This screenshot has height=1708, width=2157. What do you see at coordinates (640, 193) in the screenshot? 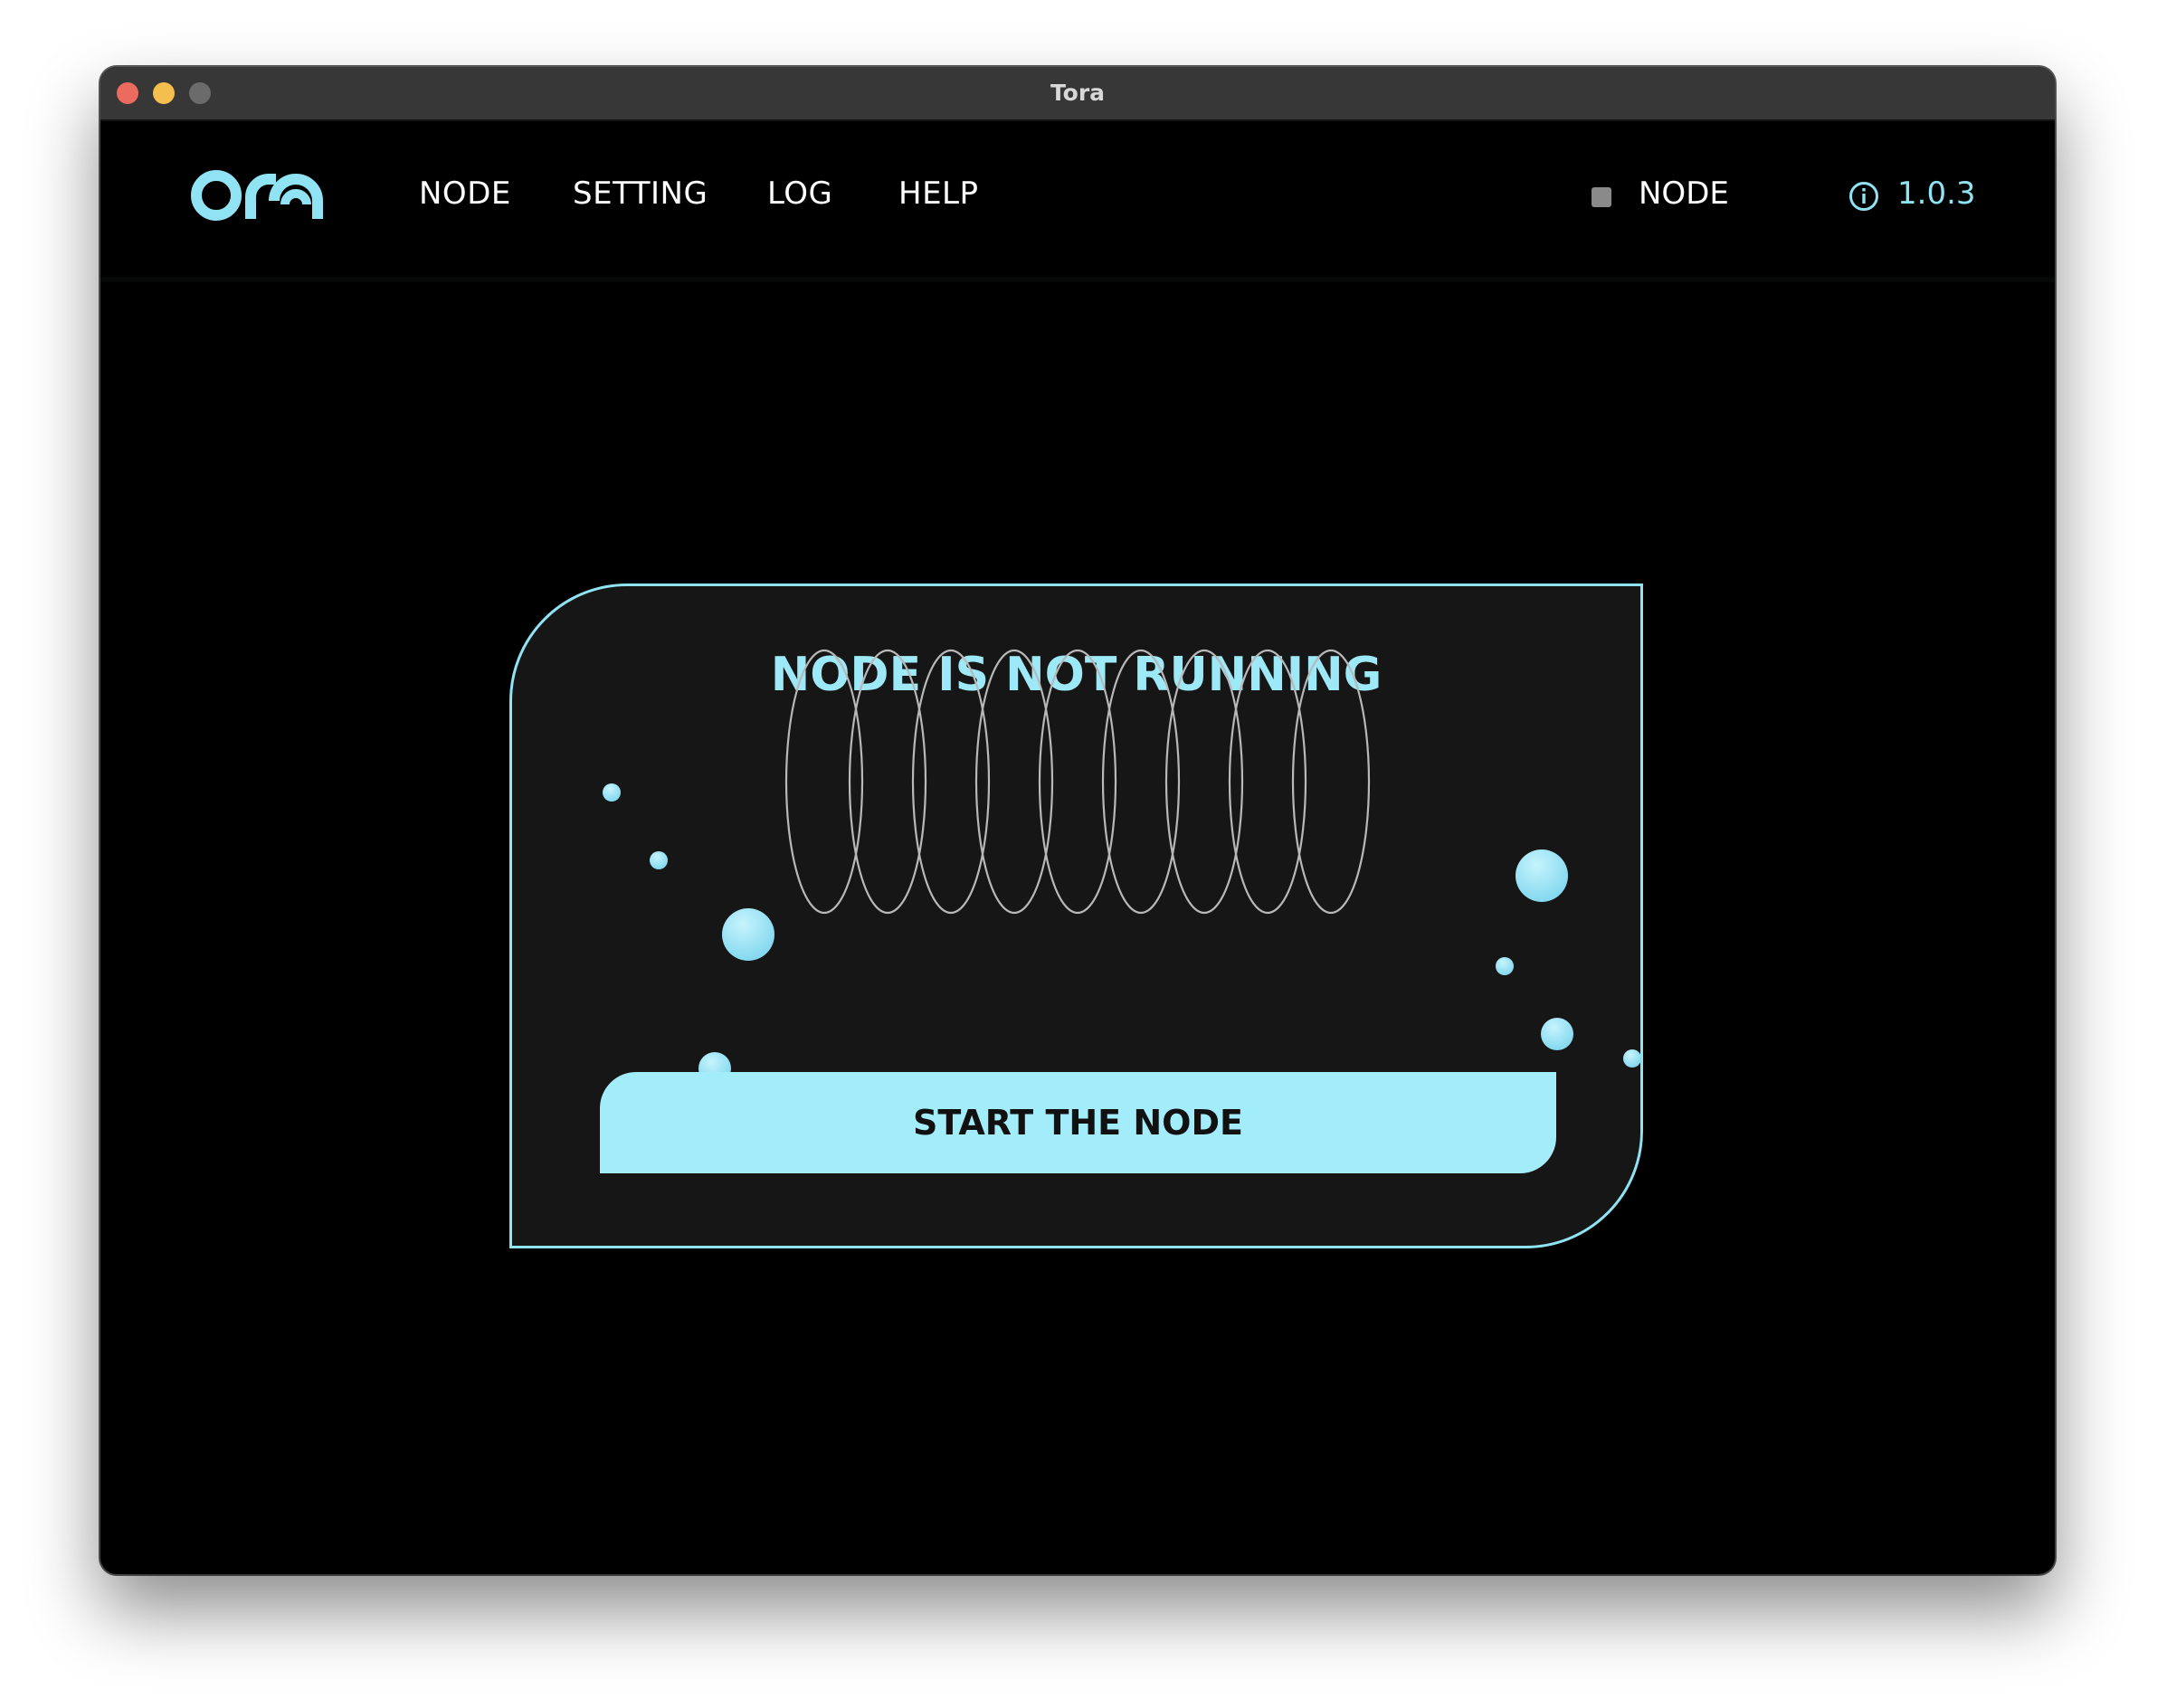
I see `nav-setting: SETTING` at bounding box center [640, 193].